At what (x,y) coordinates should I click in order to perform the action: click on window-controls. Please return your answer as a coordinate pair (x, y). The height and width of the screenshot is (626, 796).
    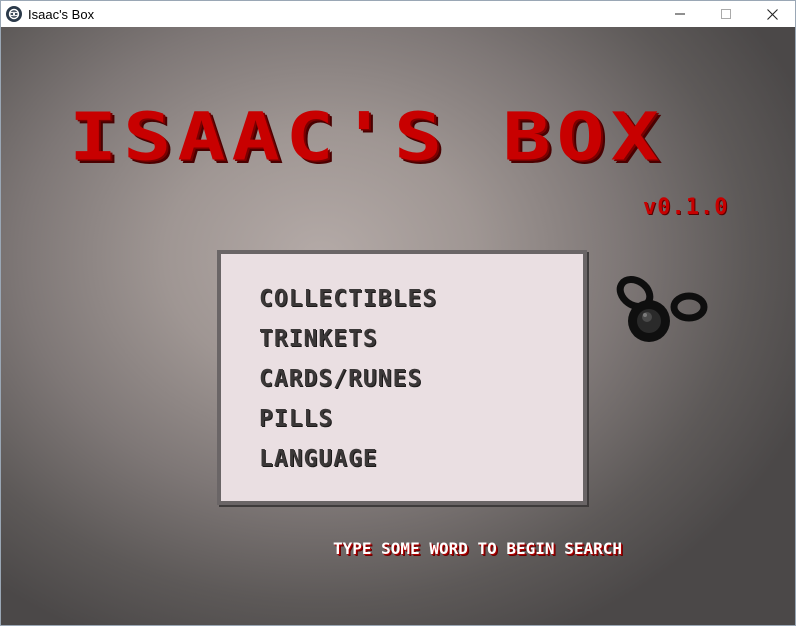
    Looking at the image, I should click on (726, 14).